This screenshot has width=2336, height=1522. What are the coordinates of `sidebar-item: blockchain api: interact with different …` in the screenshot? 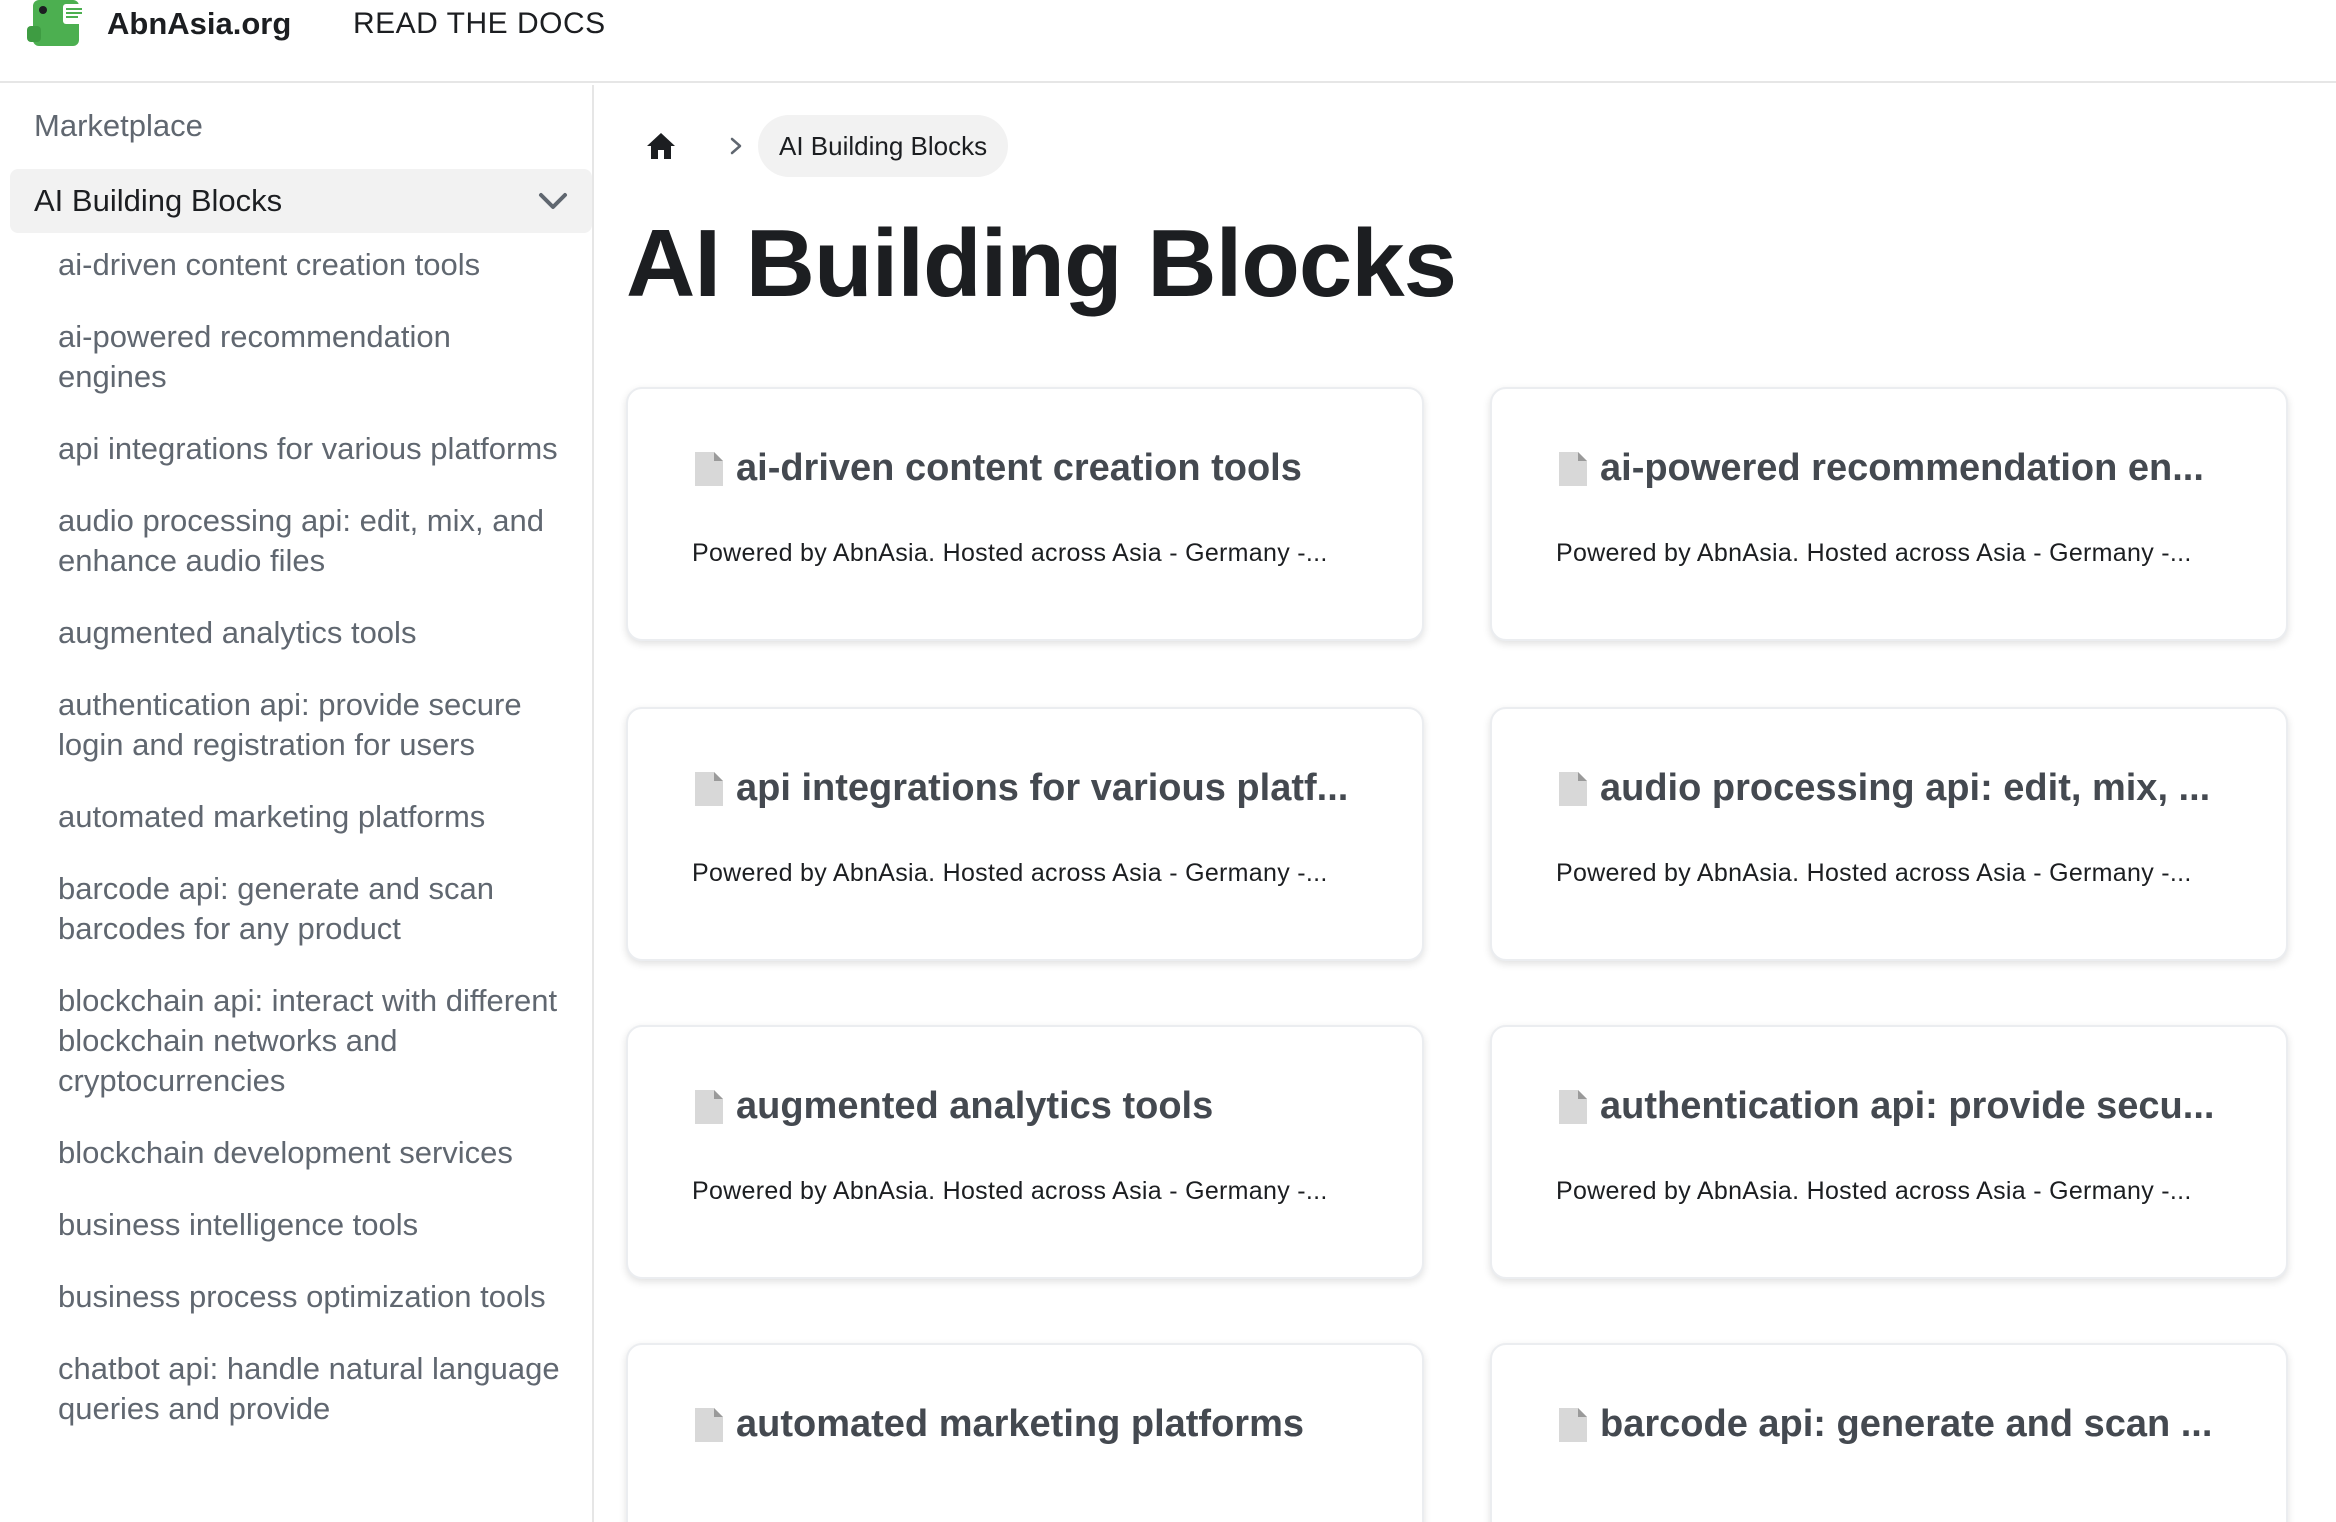 It's located at (313, 1041).